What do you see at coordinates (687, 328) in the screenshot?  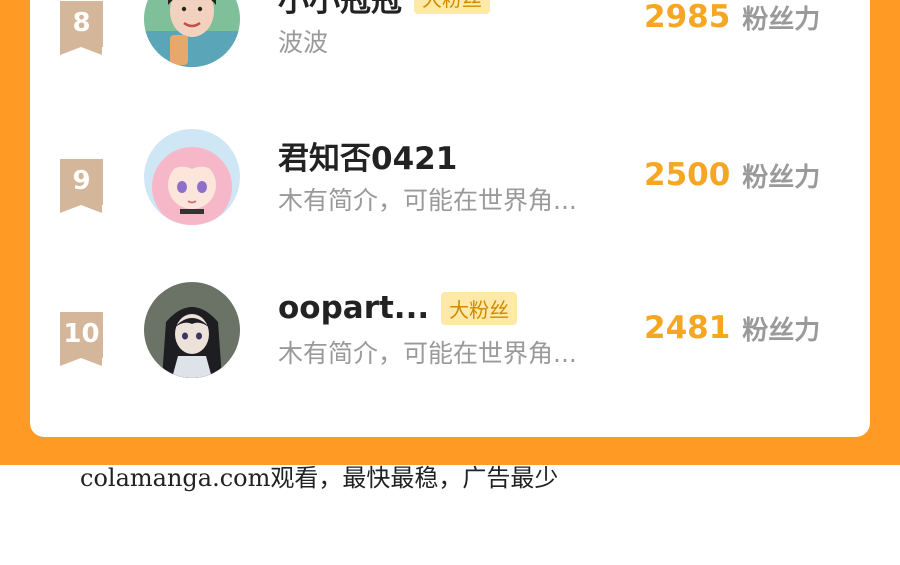 I see `fan-score: 2481` at bounding box center [687, 328].